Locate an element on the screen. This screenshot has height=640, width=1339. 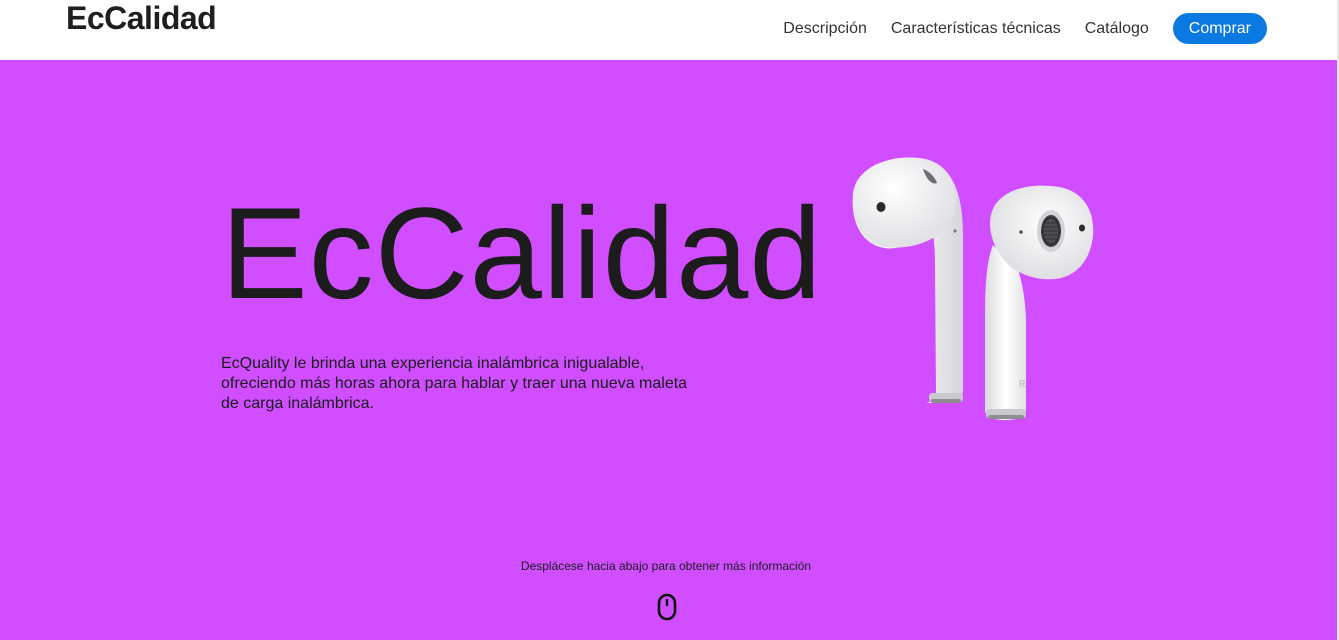
hero-title: EcCalidad is located at coordinates (522, 253).